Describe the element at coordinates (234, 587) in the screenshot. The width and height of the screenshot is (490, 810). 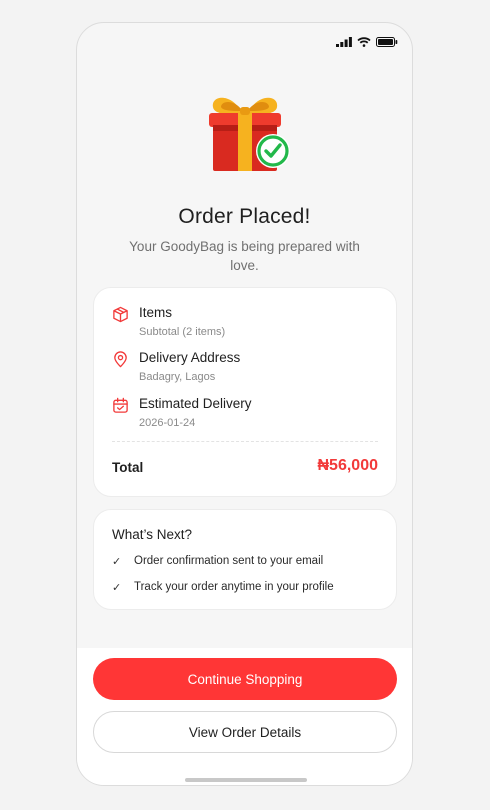
I see `next-step-text: Track your order anytime in your profile` at that location.